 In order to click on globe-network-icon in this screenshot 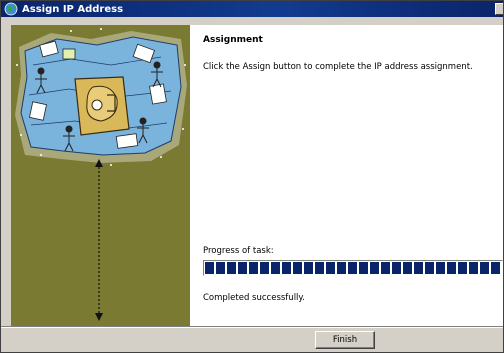, I will do `click(11, 9)`.